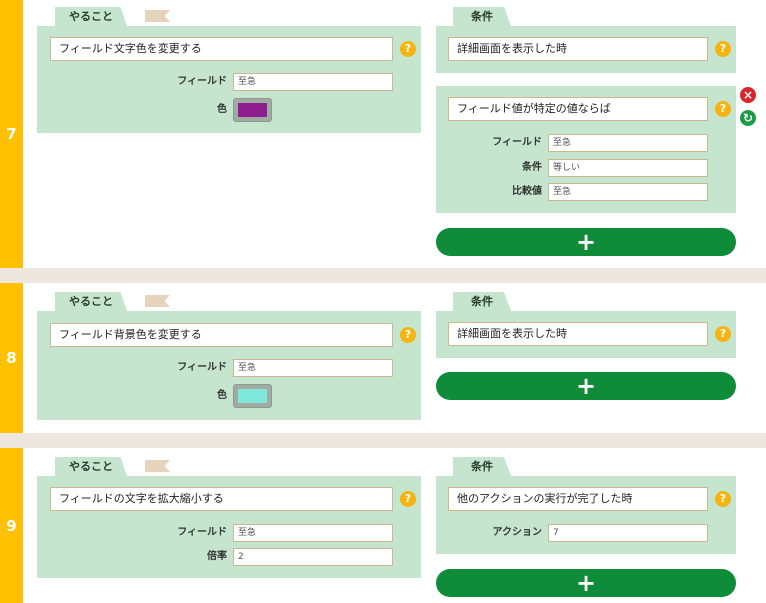  What do you see at coordinates (221, 499) in the screenshot?
I see `action-select: フィールドの文字を拡大縮小する` at bounding box center [221, 499].